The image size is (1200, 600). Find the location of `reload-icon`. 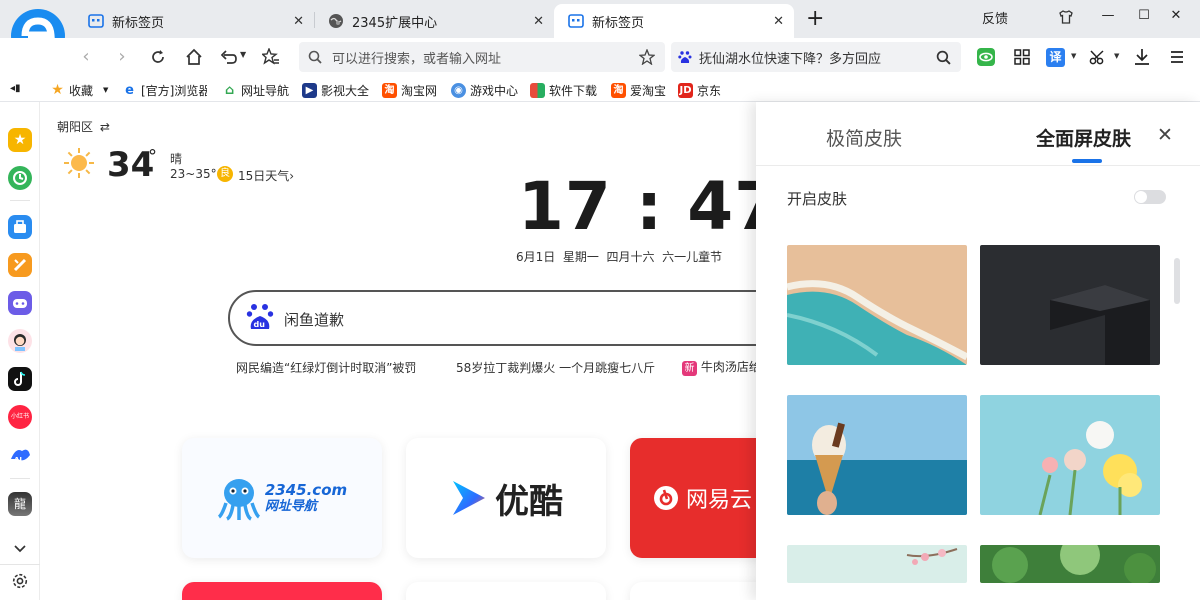

reload-icon is located at coordinates (158, 57).